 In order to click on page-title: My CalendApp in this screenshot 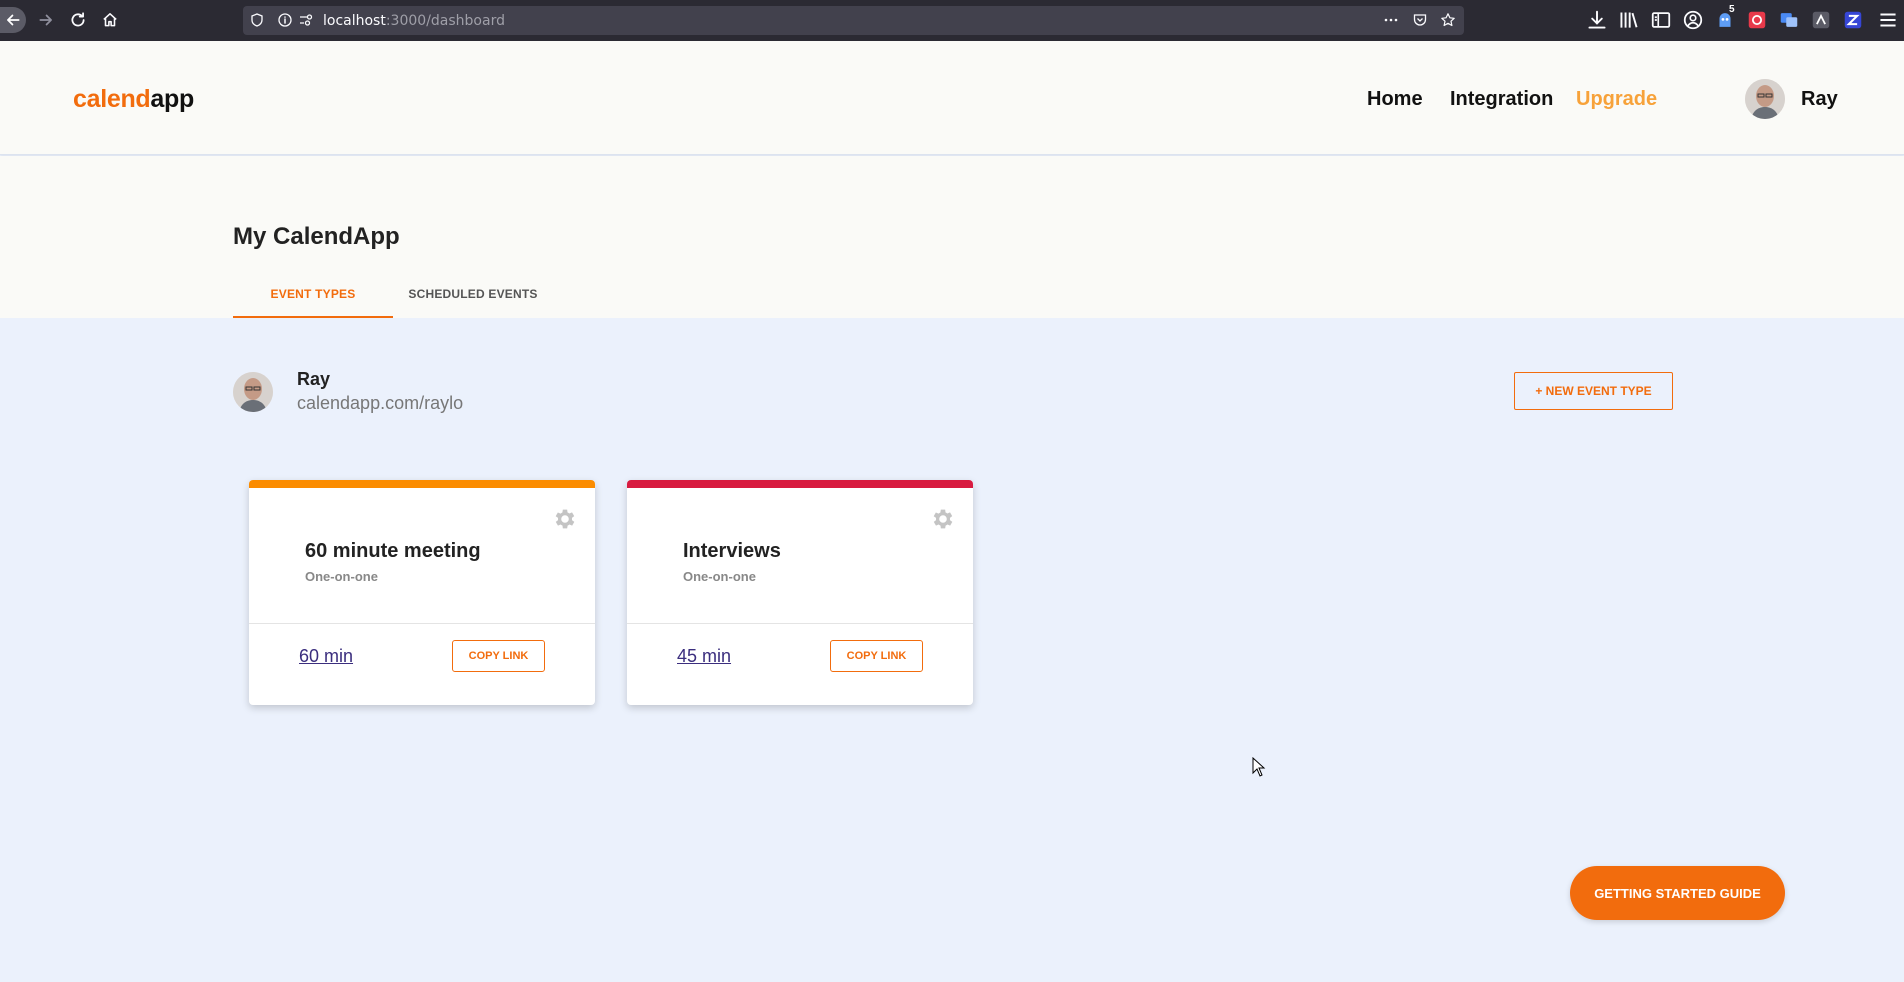, I will do `click(316, 236)`.